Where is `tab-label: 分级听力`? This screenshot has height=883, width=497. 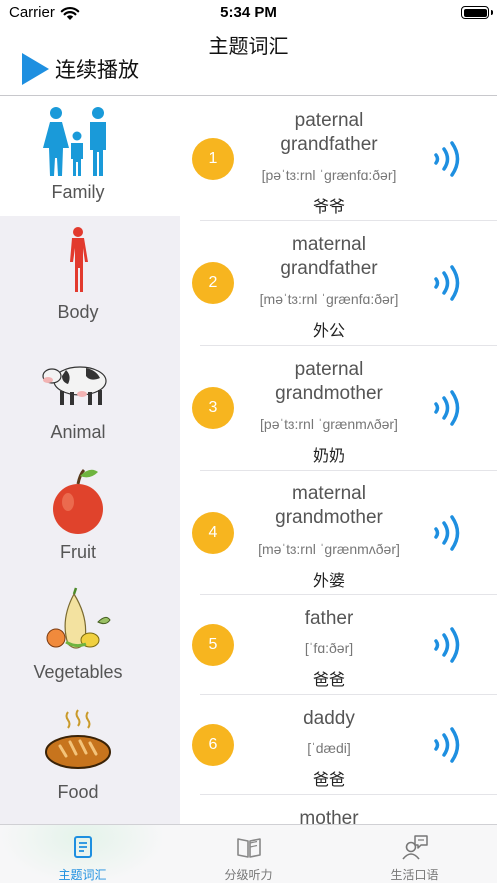 tab-label: 分级听力 is located at coordinates (248, 875).